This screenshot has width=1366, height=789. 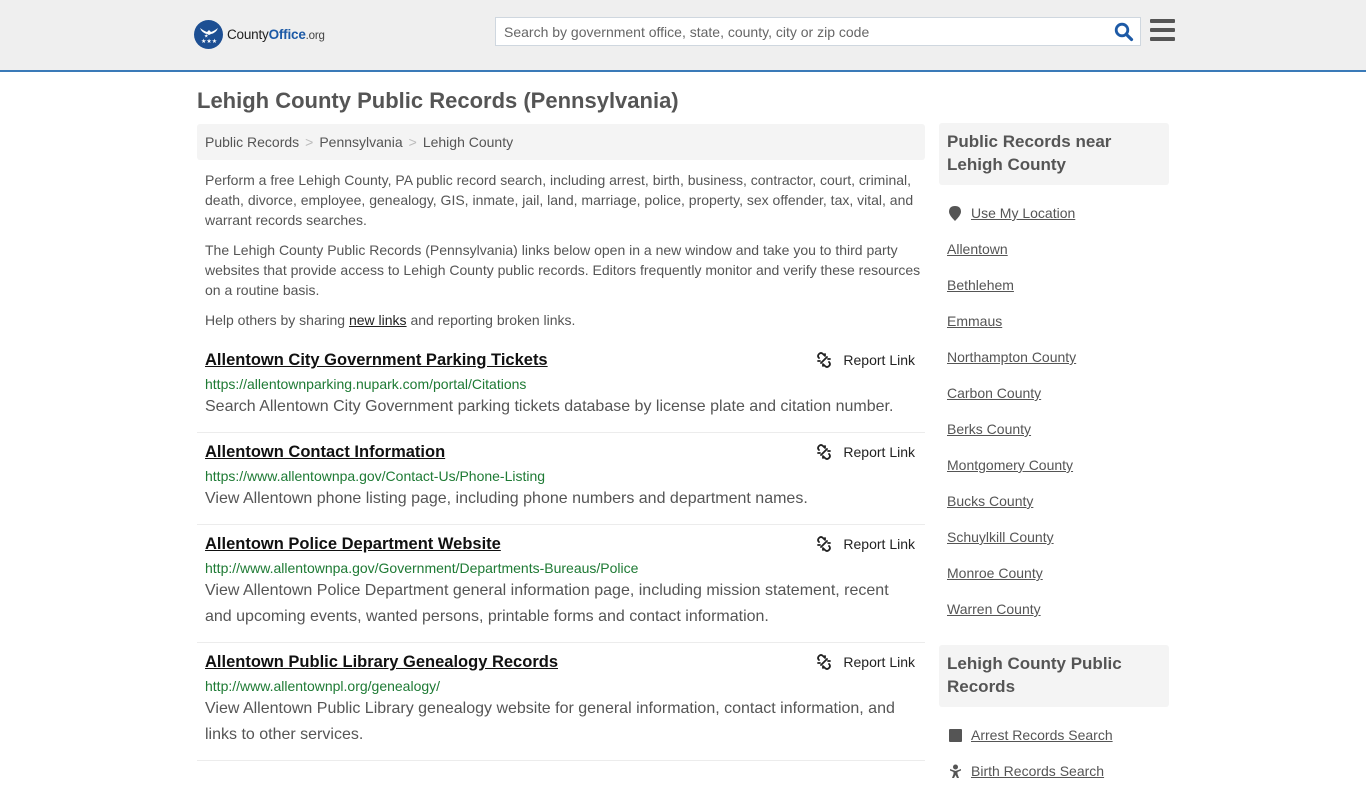 I want to click on site-logo: ★★★ ★ CountyOffice.org, so click(x=259, y=34).